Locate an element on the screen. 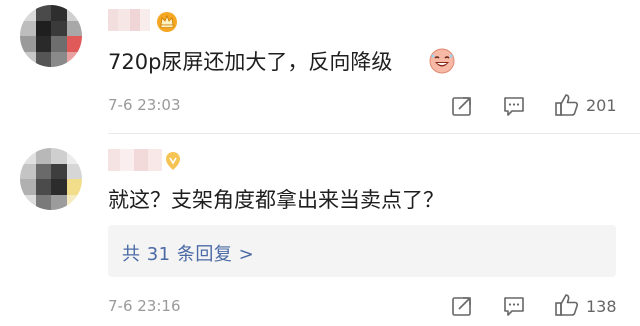 Image resolution: width=640 pixels, height=326 pixels. comment-text-content: 就这？支架角度都拿出来当卖点了？ is located at coordinates (276, 200).